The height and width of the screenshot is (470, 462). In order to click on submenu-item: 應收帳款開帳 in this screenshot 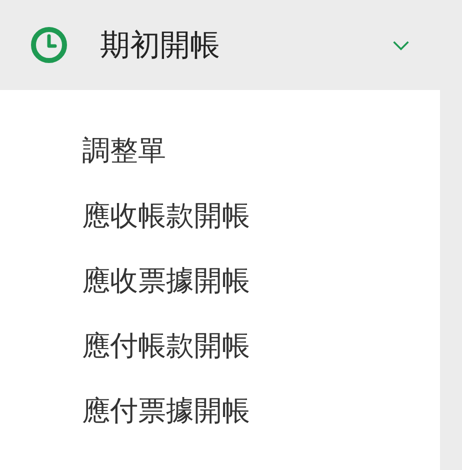, I will do `click(166, 215)`.